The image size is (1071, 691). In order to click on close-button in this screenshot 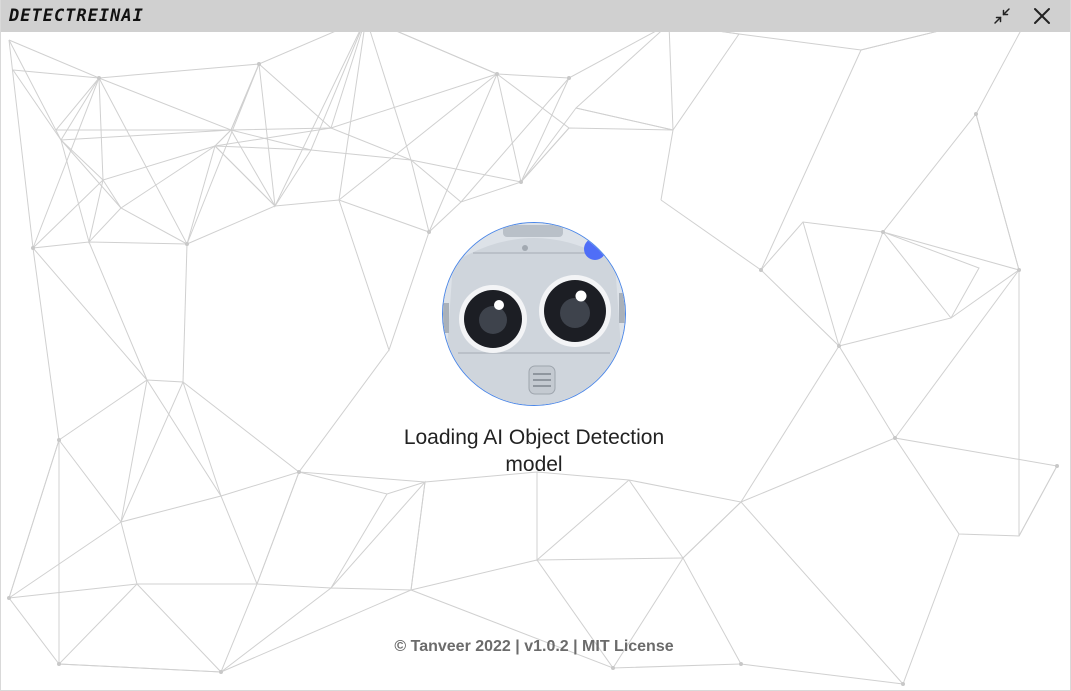, I will do `click(1042, 16)`.